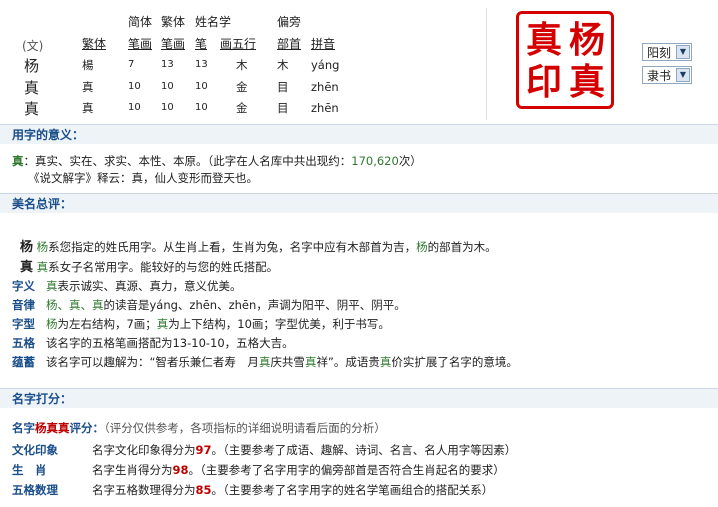  I want to click on meaning-char: 真, so click(18, 161).